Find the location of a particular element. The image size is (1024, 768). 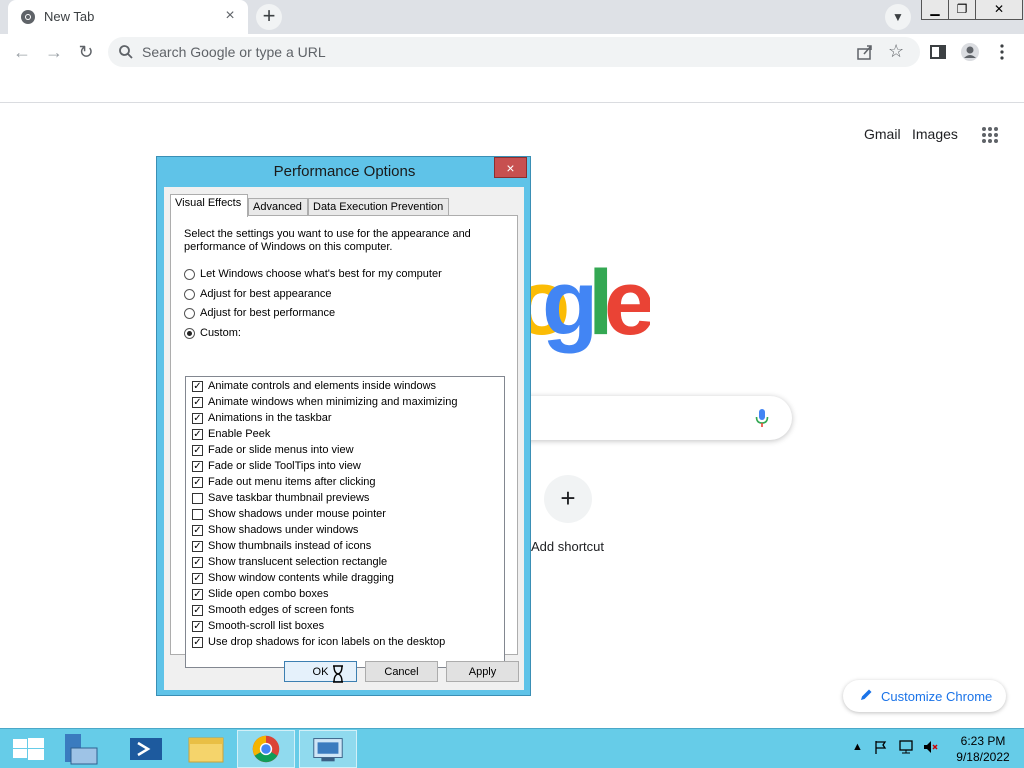

chrome-icon is located at coordinates (28, 17).